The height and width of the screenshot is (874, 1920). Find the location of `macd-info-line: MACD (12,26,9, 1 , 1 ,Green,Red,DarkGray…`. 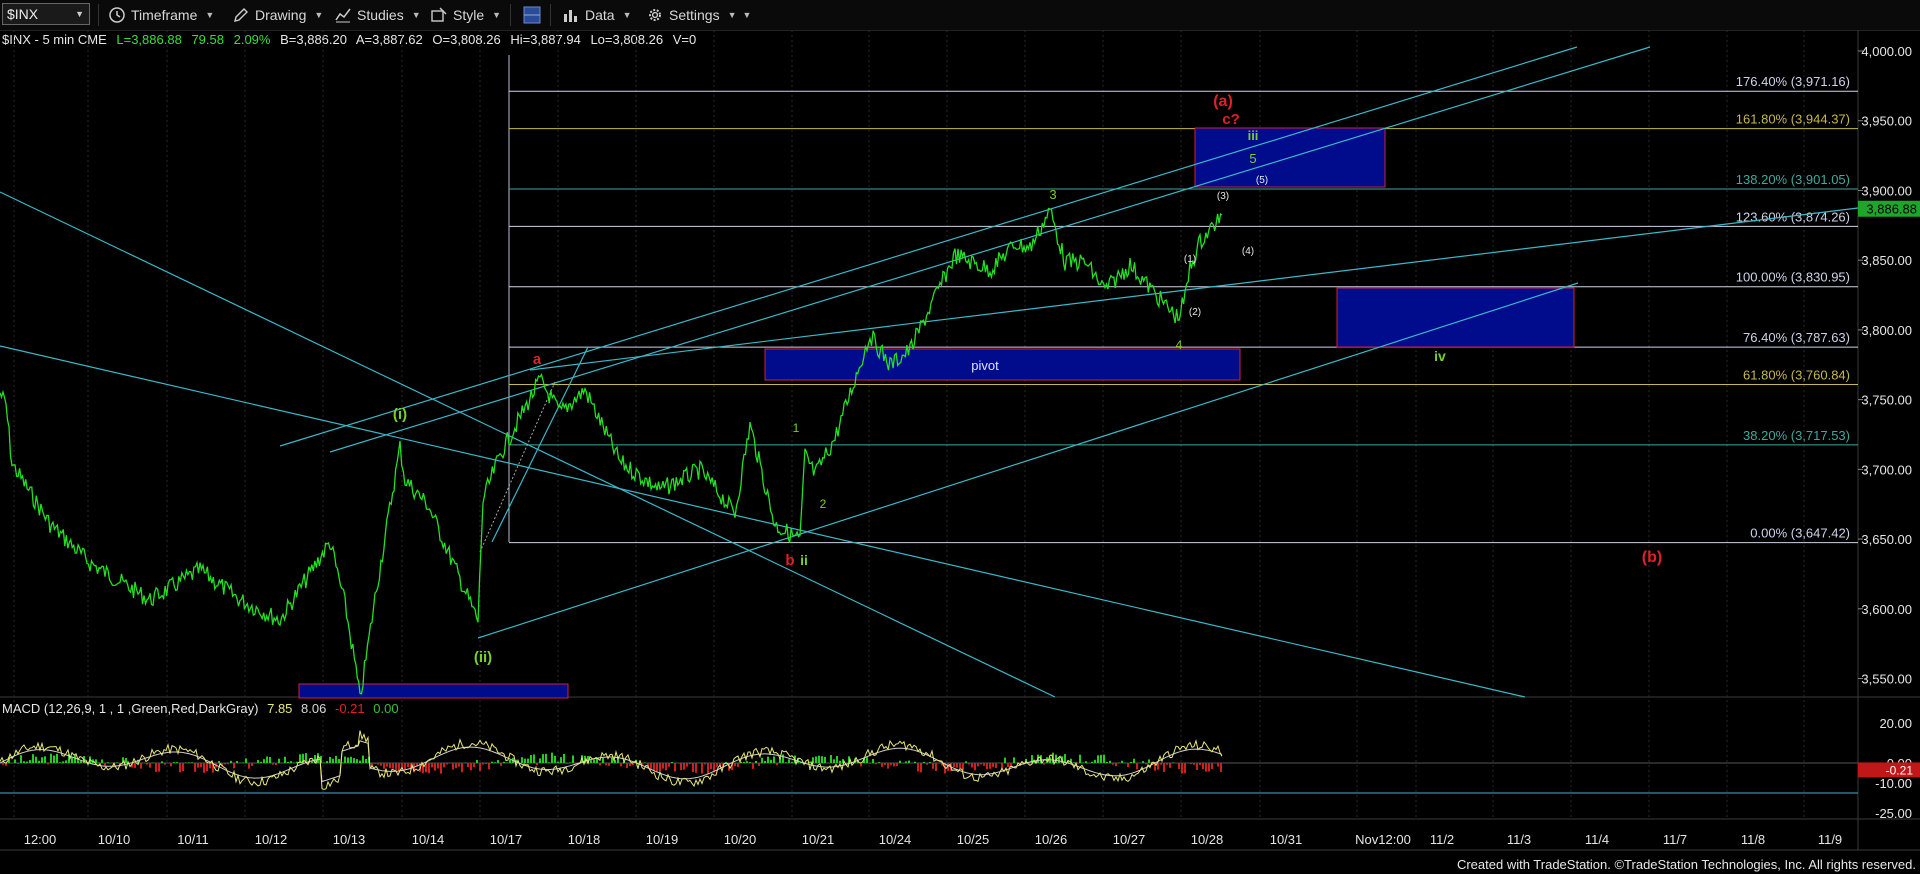

macd-info-line: MACD (12,26,9, 1 , 1 ,Green,Red,DarkGray… is located at coordinates (203, 708).